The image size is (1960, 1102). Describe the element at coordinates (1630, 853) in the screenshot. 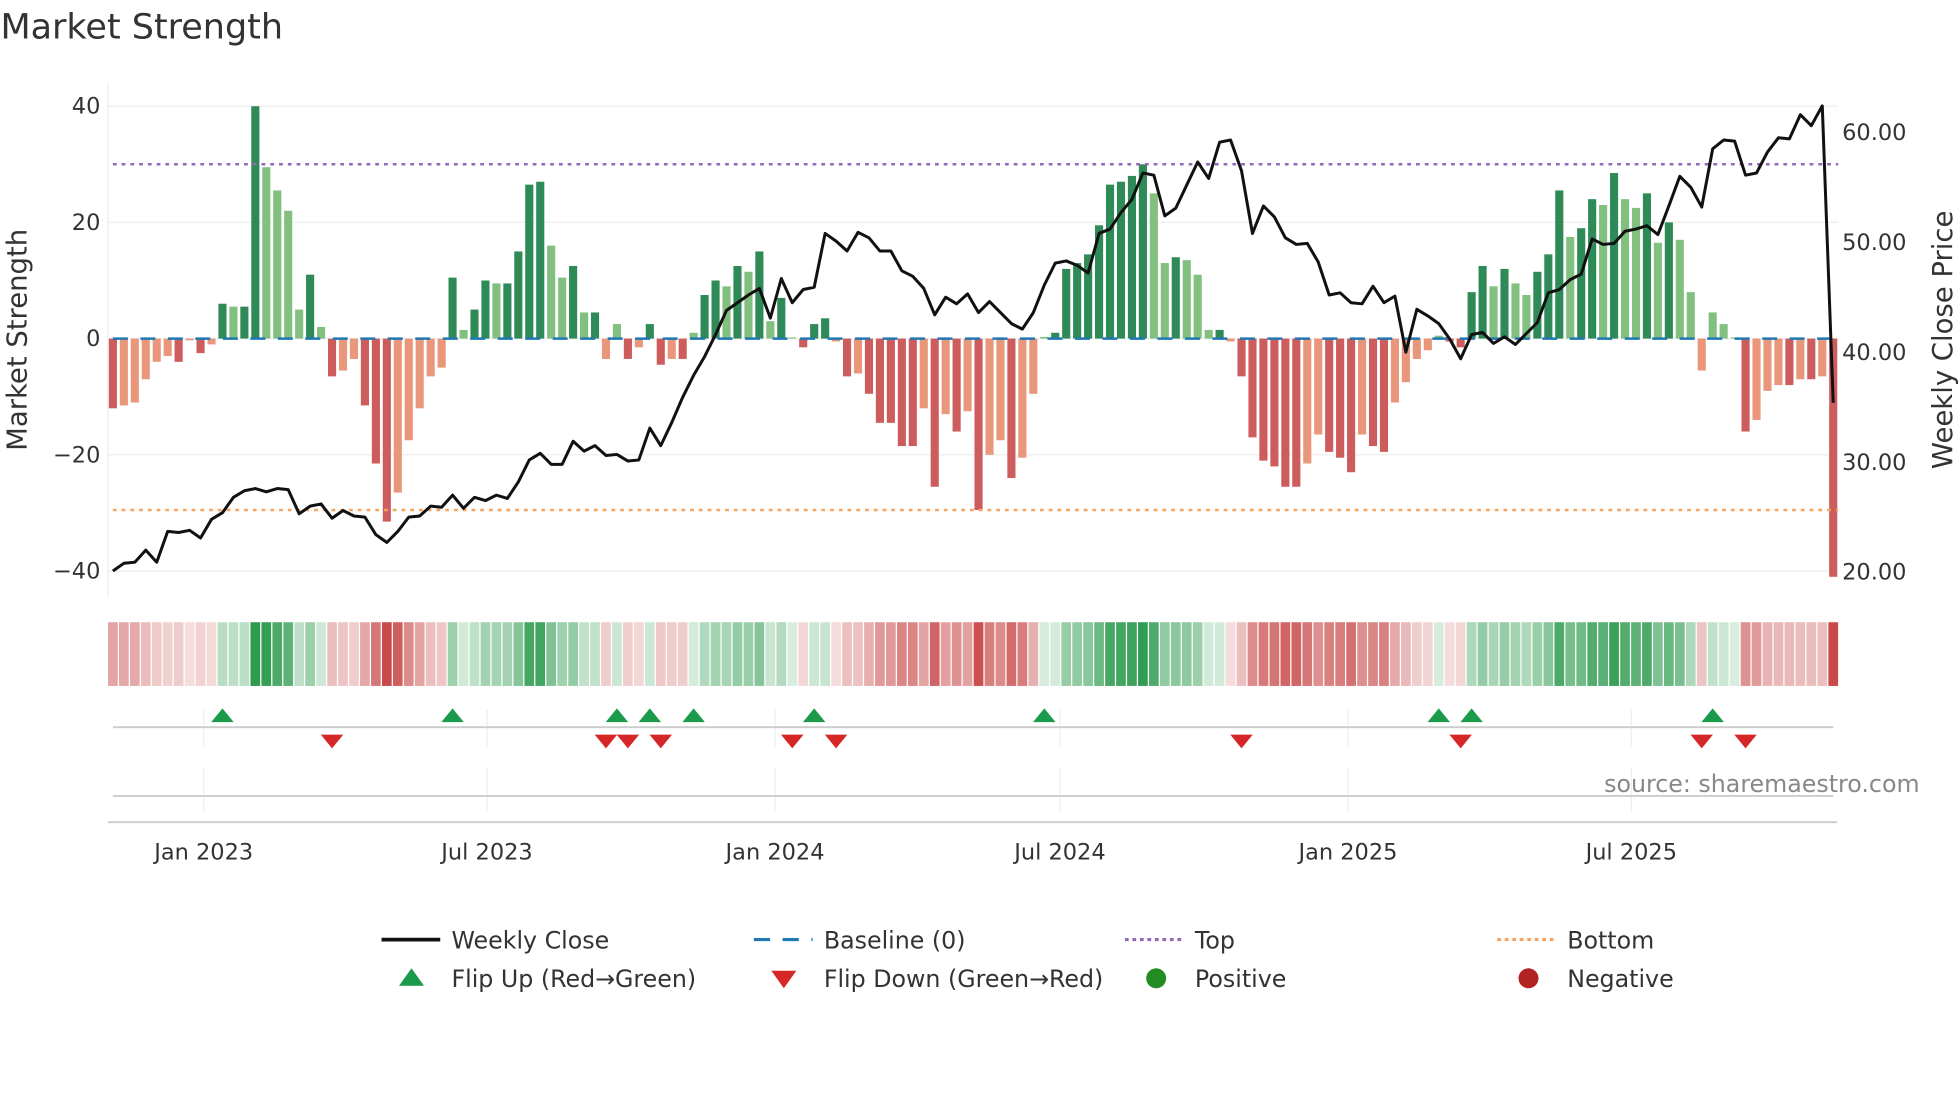

I see `x-tick-label: Jul 2025` at that location.